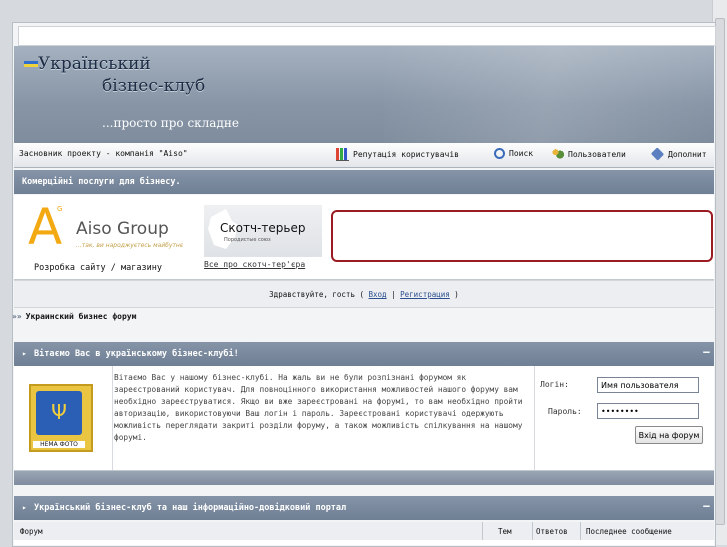 This screenshot has width=727, height=547. What do you see at coordinates (31, 531) in the screenshot?
I see `col-forum: Форум` at bounding box center [31, 531].